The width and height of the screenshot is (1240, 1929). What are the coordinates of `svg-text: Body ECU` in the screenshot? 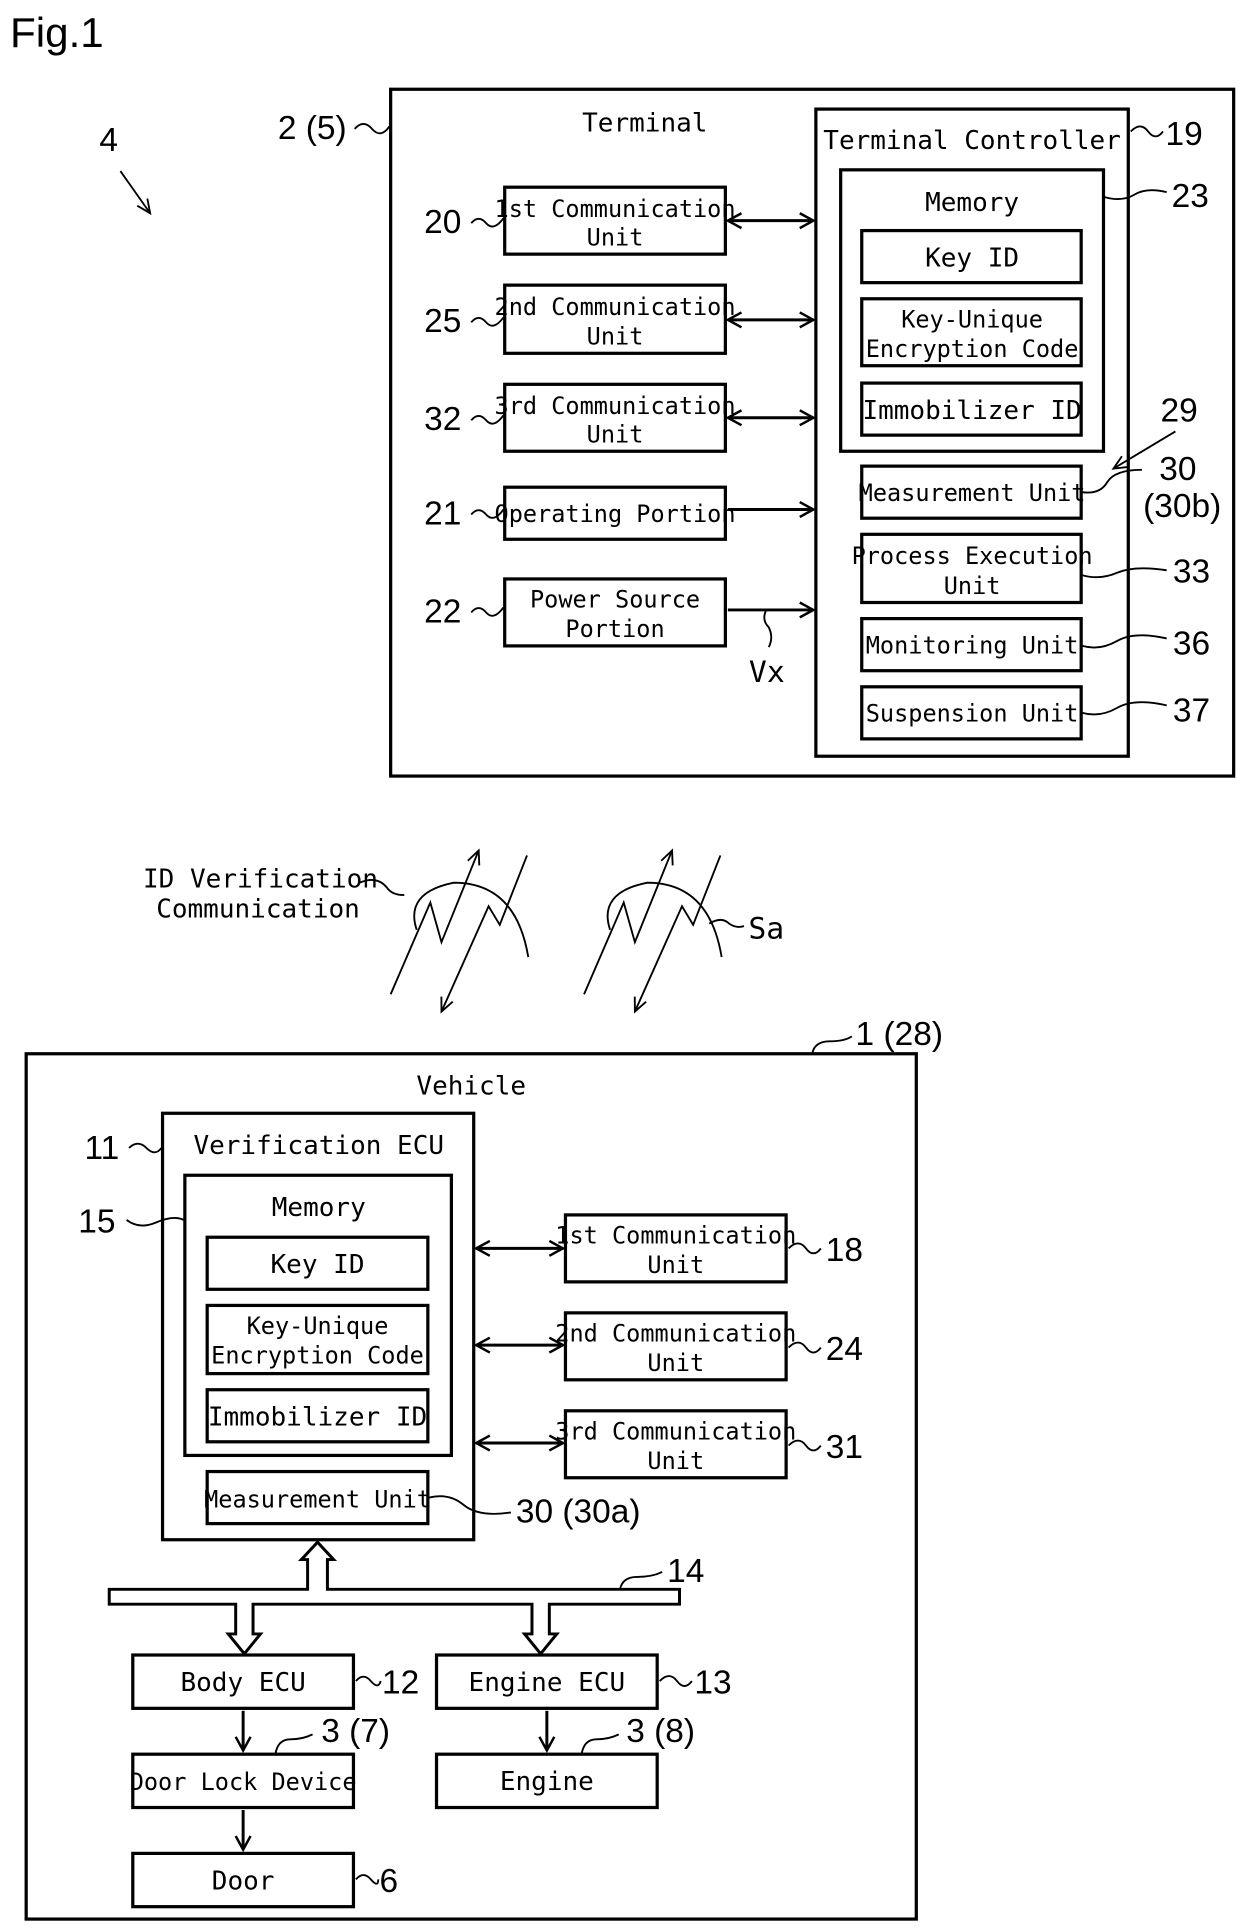 It's located at (242, 1683).